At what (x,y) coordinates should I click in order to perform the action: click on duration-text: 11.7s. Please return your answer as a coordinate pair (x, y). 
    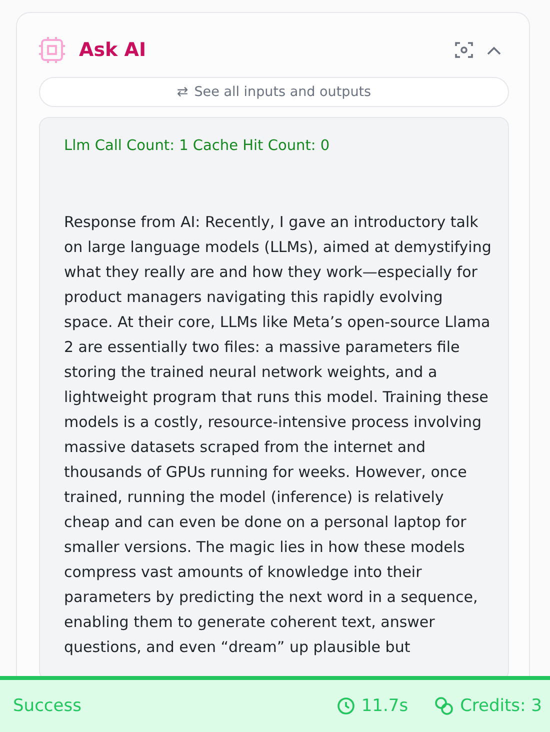
    Looking at the image, I should click on (384, 706).